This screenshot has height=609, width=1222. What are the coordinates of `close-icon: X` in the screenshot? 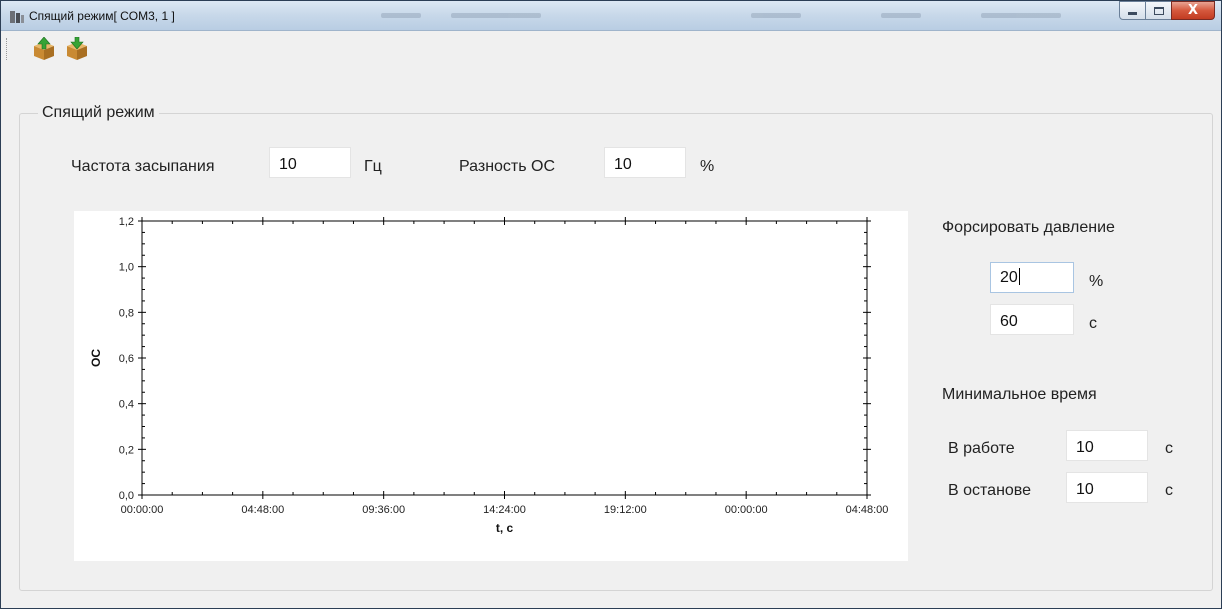 It's located at (1193, 10).